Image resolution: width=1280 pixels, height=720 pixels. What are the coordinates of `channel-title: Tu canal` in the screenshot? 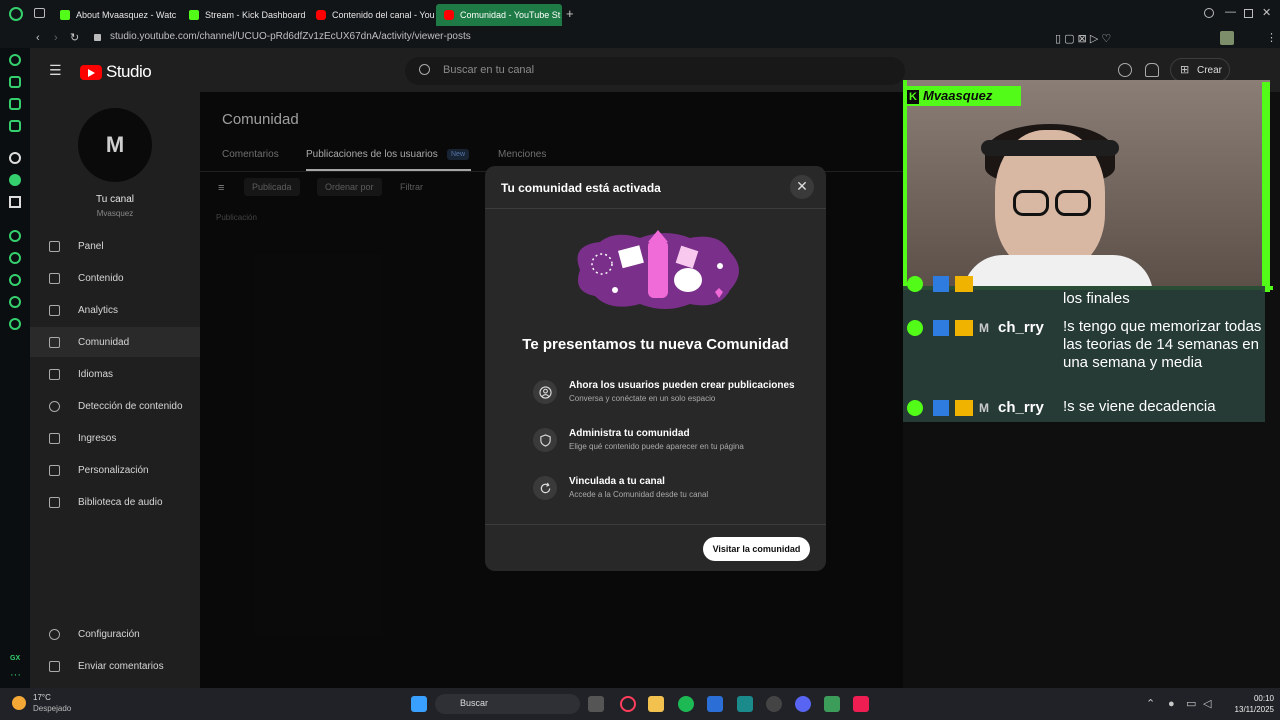 It's located at (115, 199).